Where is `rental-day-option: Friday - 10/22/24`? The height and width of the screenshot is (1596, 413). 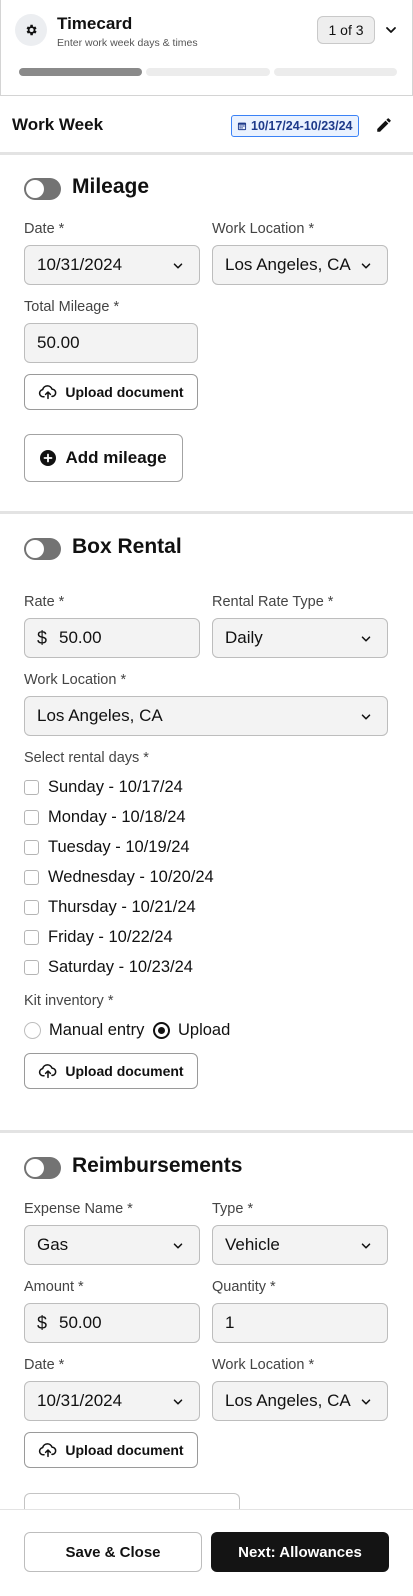 rental-day-option: Friday - 10/22/24 is located at coordinates (98, 937).